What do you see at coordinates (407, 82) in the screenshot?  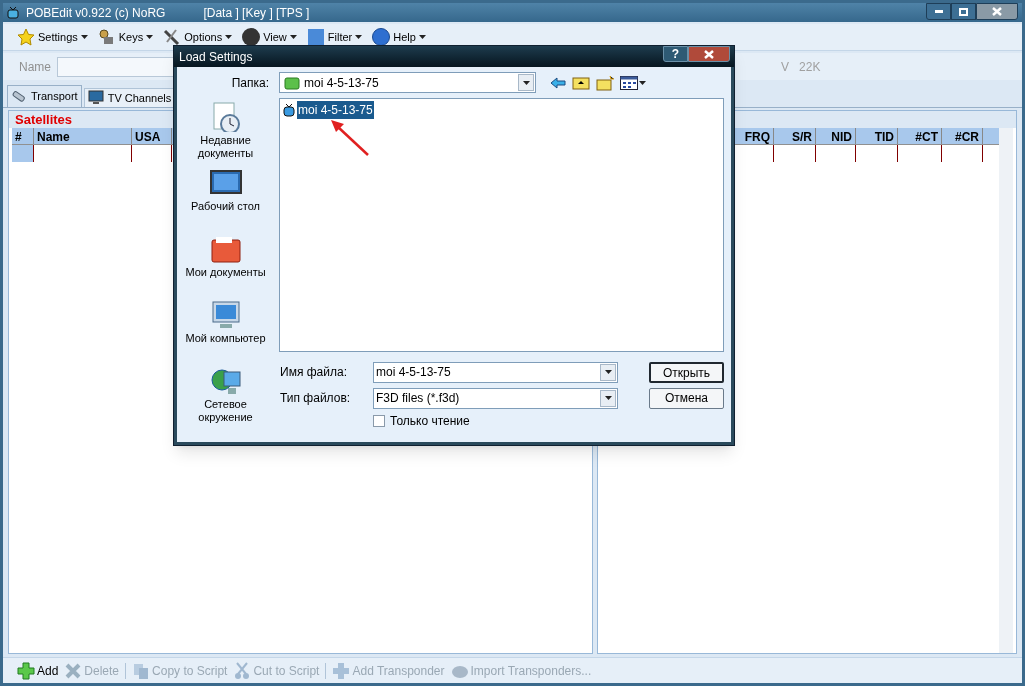 I see `folder-dropdown: moi 4-5-13-75` at bounding box center [407, 82].